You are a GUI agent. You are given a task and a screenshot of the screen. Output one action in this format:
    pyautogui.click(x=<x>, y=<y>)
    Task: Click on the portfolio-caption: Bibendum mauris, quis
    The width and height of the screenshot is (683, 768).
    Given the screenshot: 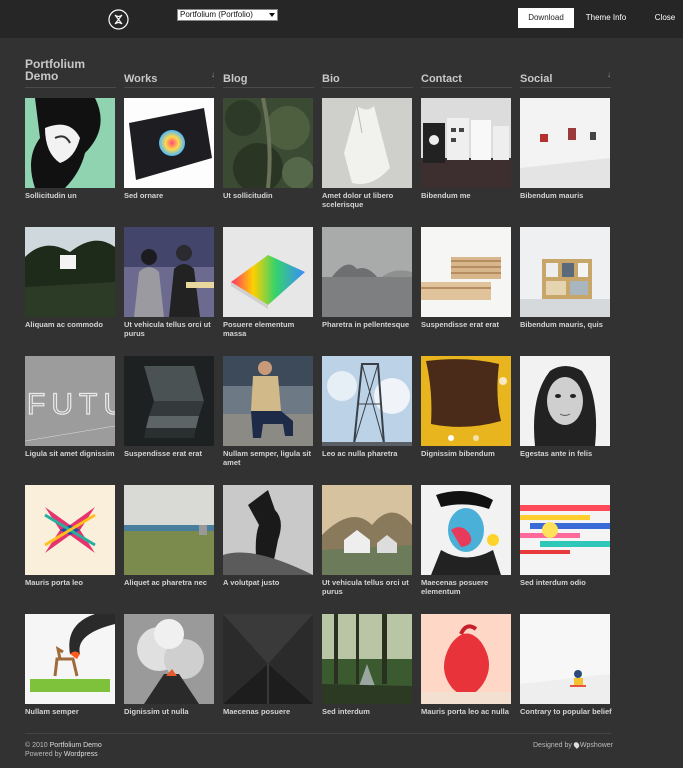 What is the action you would take?
    pyautogui.click(x=566, y=324)
    